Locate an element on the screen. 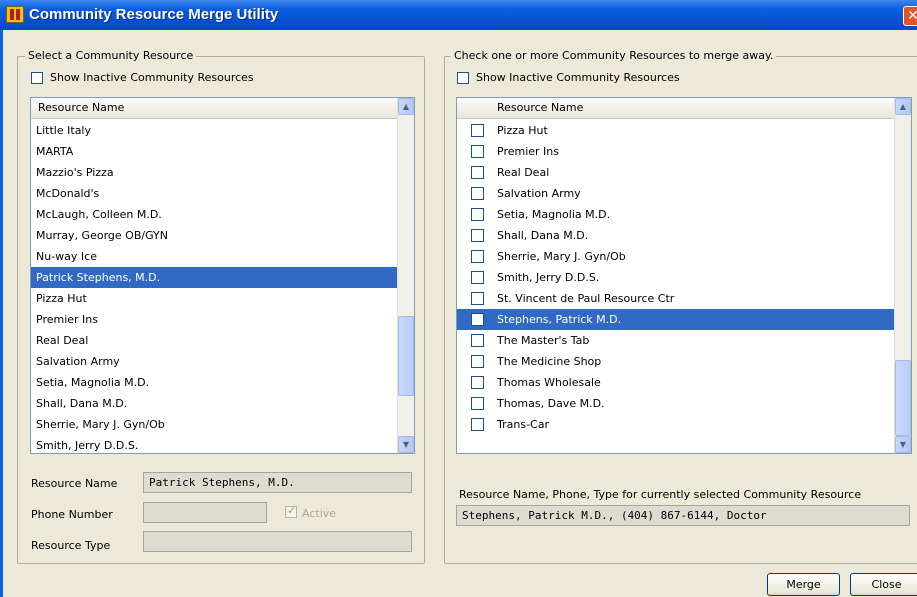  right-list-item-label: Premier Ins is located at coordinates (528, 151).